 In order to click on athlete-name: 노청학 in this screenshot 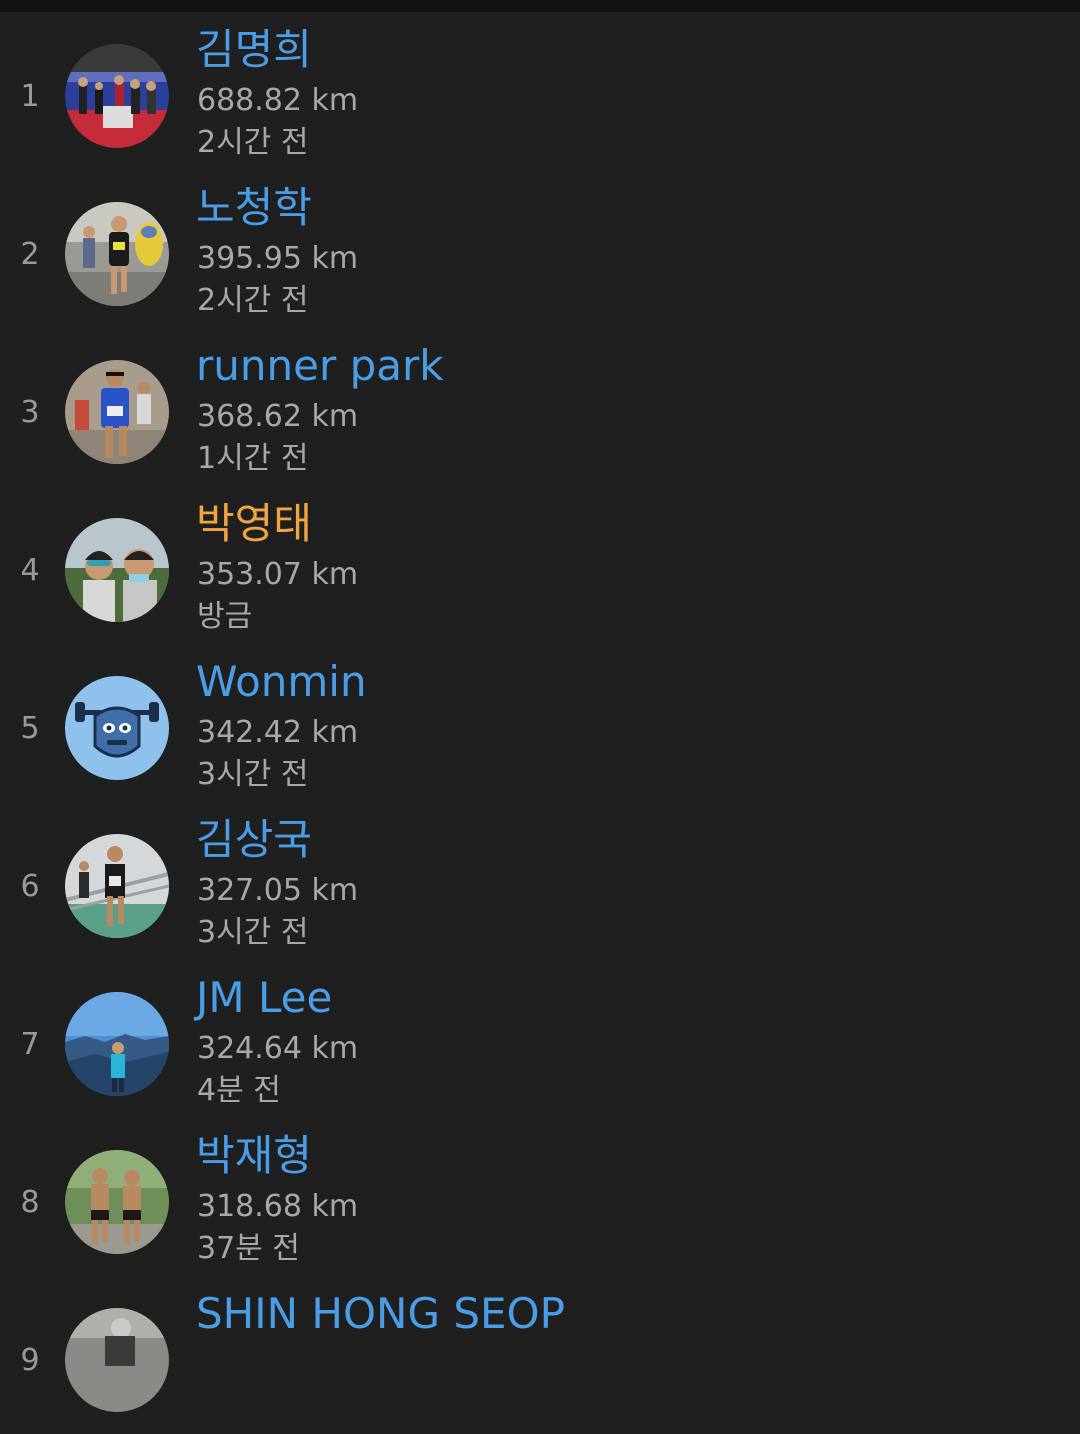, I will do `click(254, 208)`.